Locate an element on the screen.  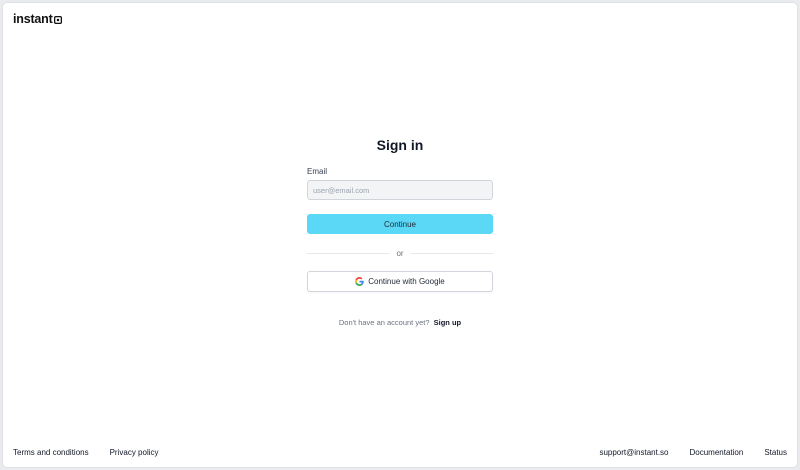
google-g-icon is located at coordinates (359, 281).